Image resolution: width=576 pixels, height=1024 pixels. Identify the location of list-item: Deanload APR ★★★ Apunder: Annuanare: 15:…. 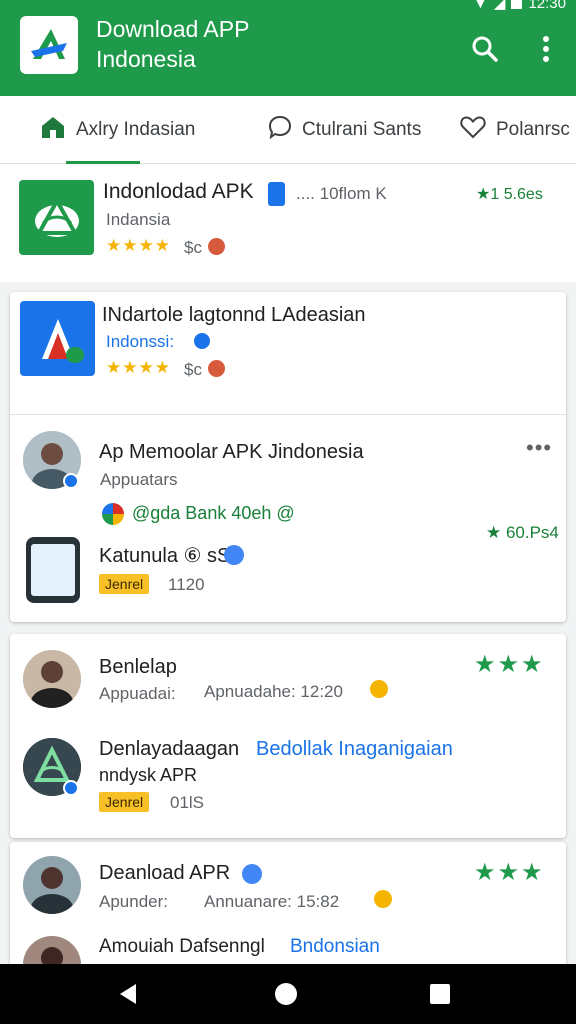
(288, 887).